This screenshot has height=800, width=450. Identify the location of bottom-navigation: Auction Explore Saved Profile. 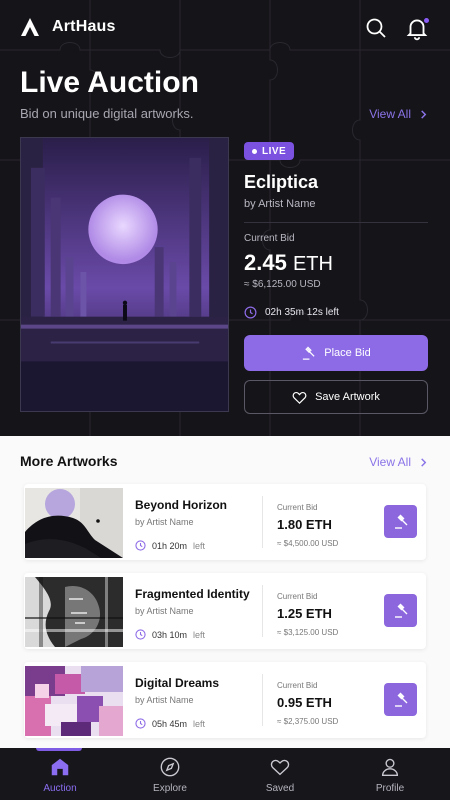
(225, 774).